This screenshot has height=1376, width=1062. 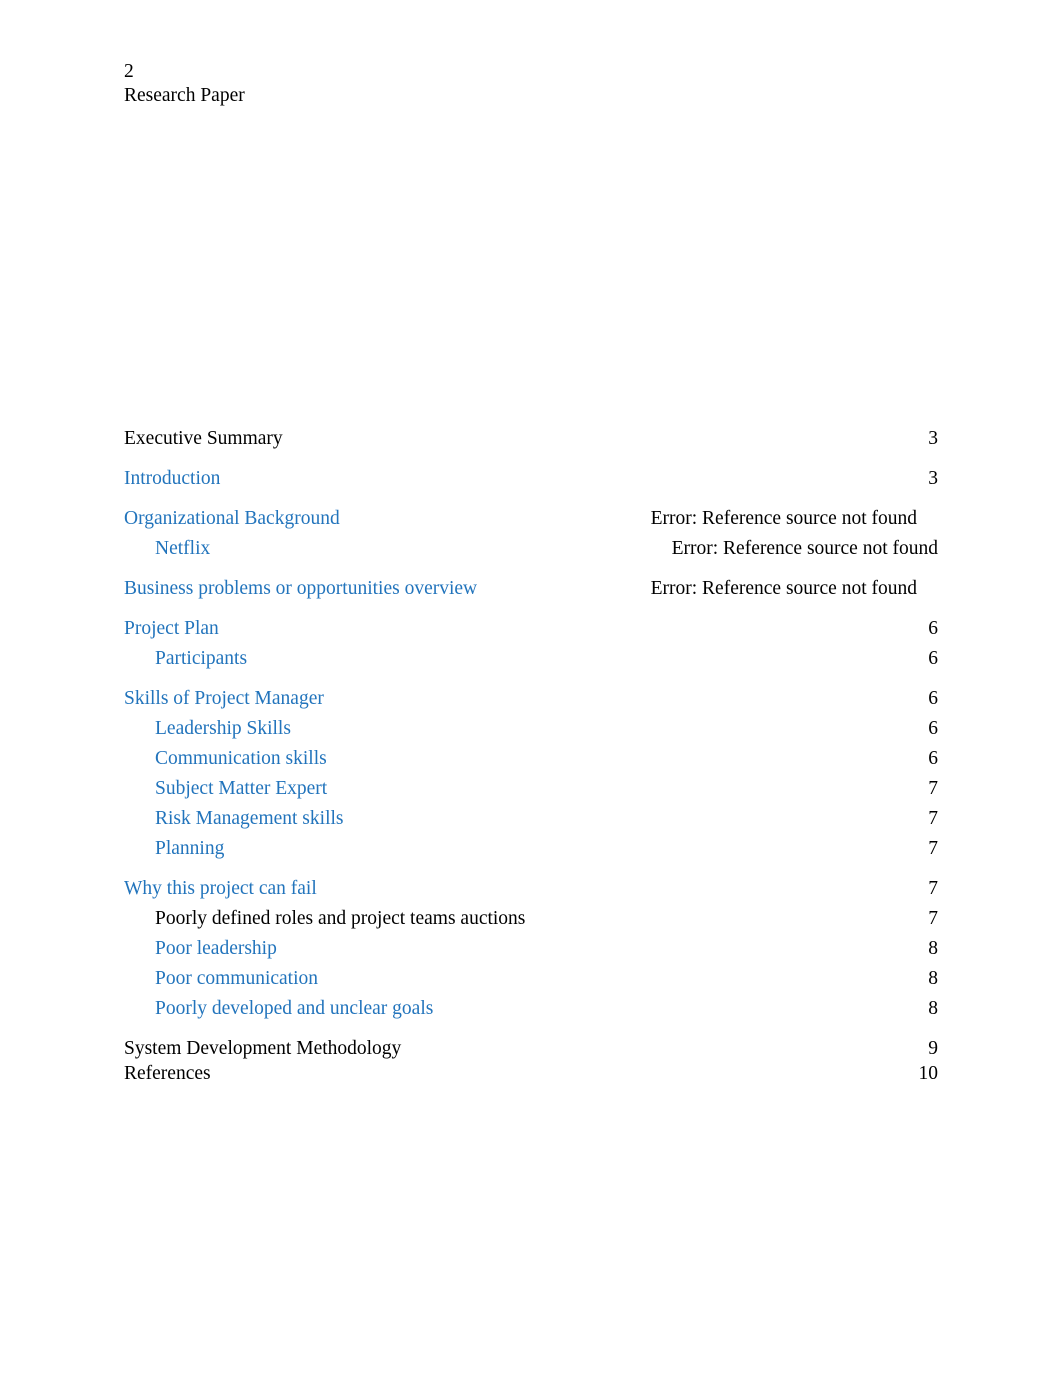 What do you see at coordinates (531, 628) in the screenshot?
I see `toc-entry: Project Plan 6` at bounding box center [531, 628].